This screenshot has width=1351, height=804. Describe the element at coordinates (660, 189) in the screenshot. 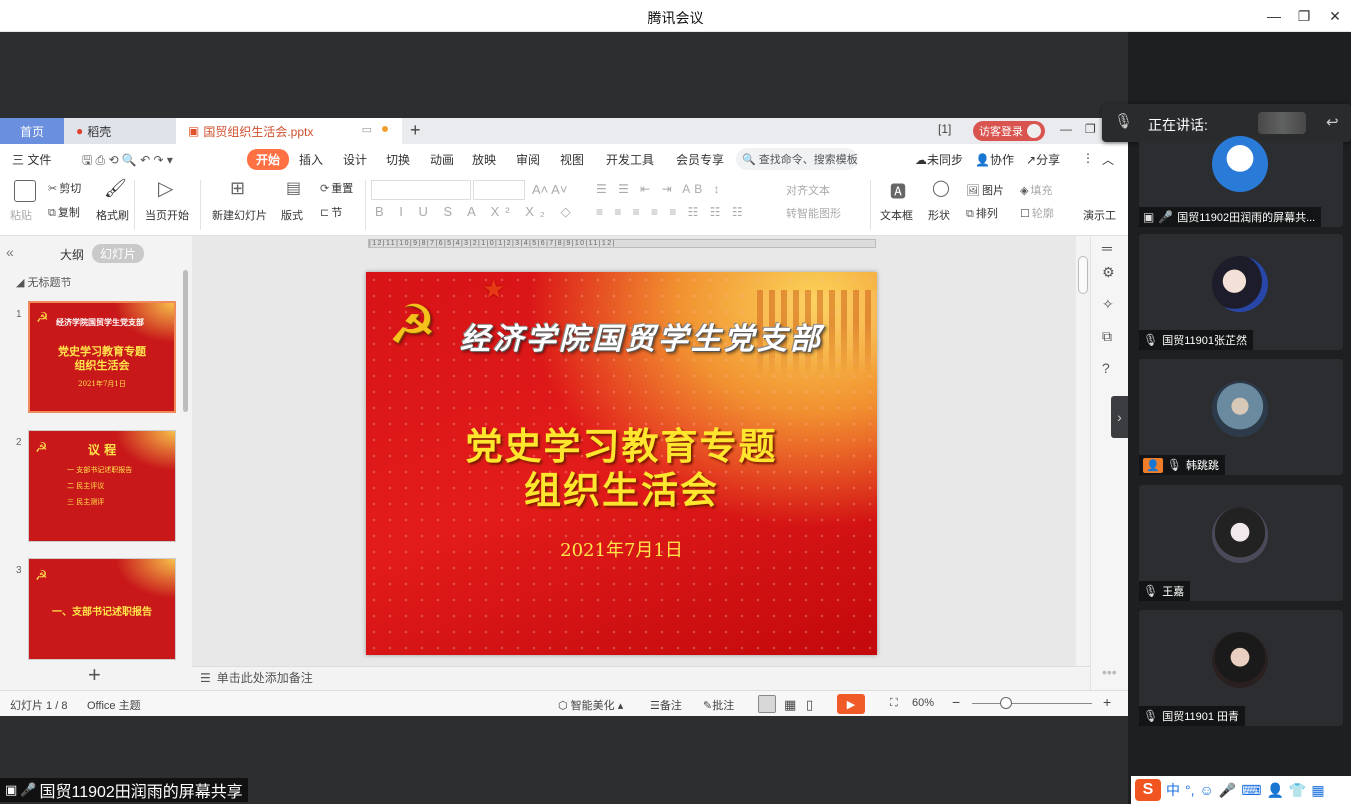

I see `list-buttons: ☰ ☰ ⇤ ⇥ AB ↕` at that location.